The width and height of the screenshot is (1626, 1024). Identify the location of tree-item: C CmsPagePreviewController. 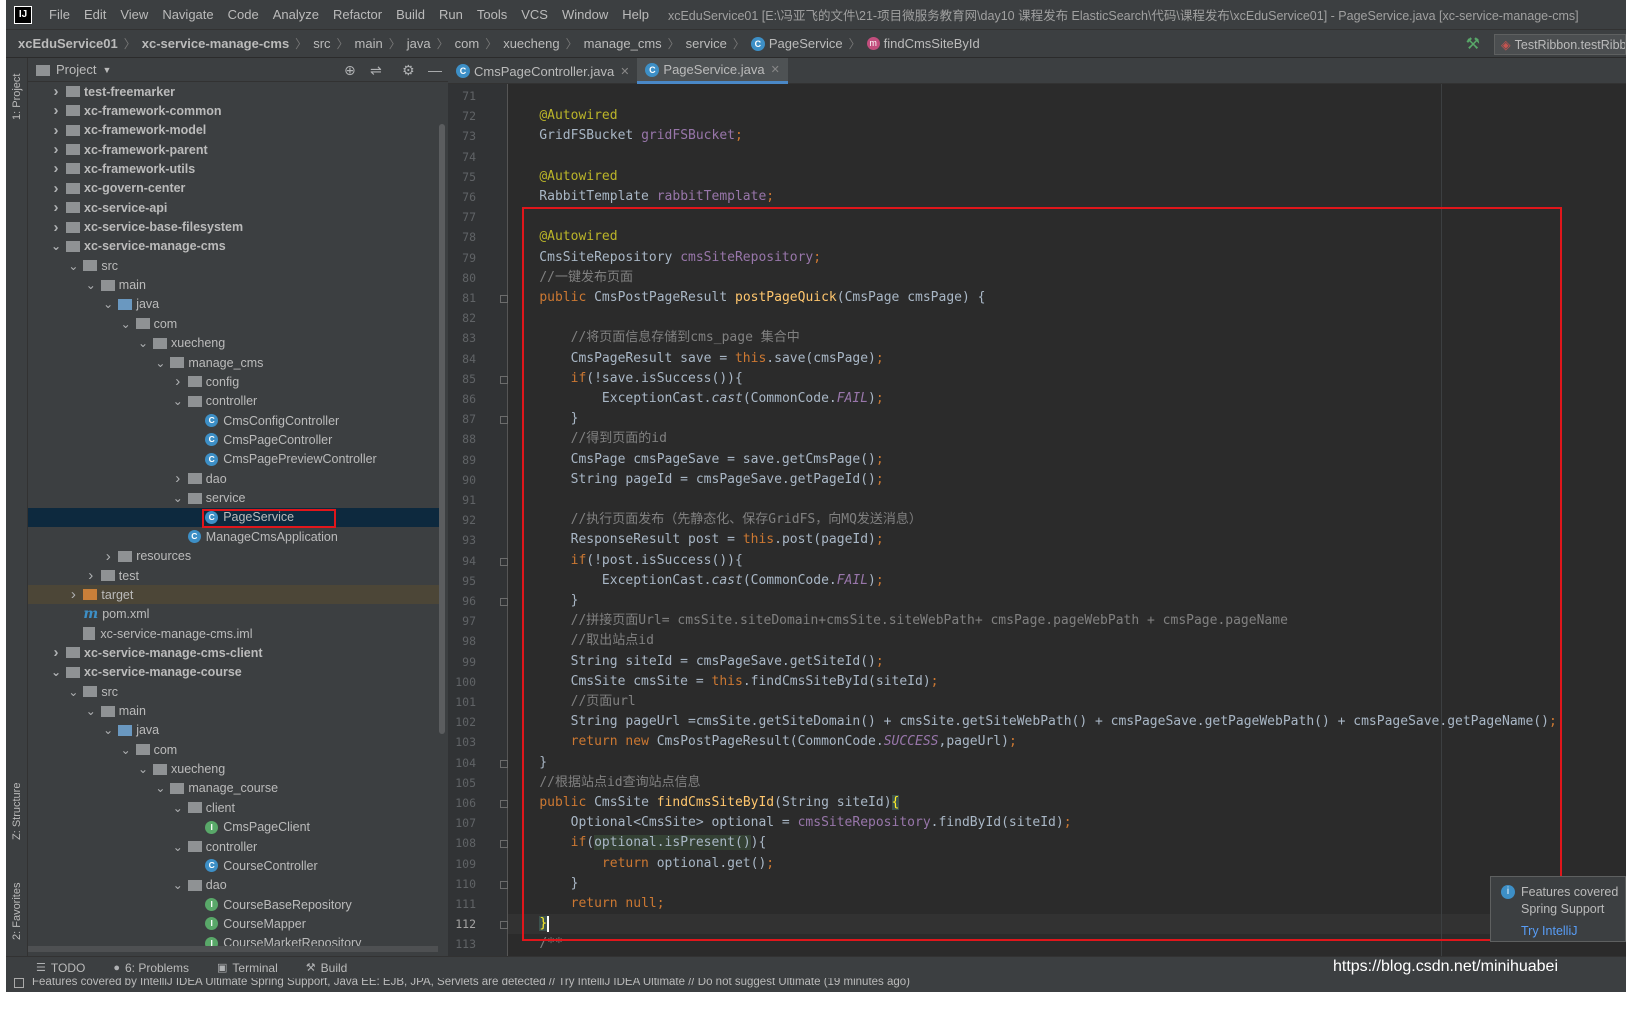
(234, 459).